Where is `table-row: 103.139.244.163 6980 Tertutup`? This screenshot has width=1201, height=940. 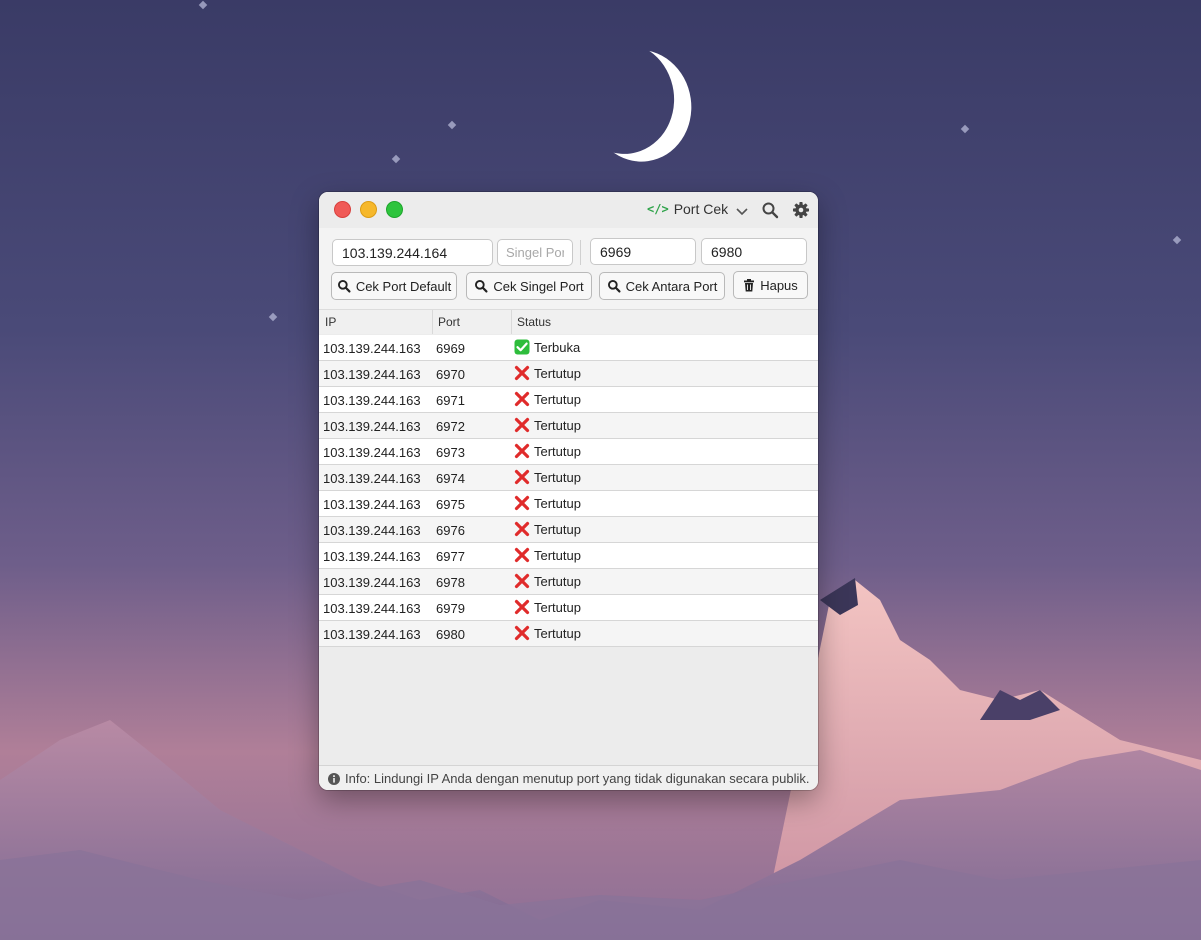
table-row: 103.139.244.163 6980 Tertutup is located at coordinates (568, 634).